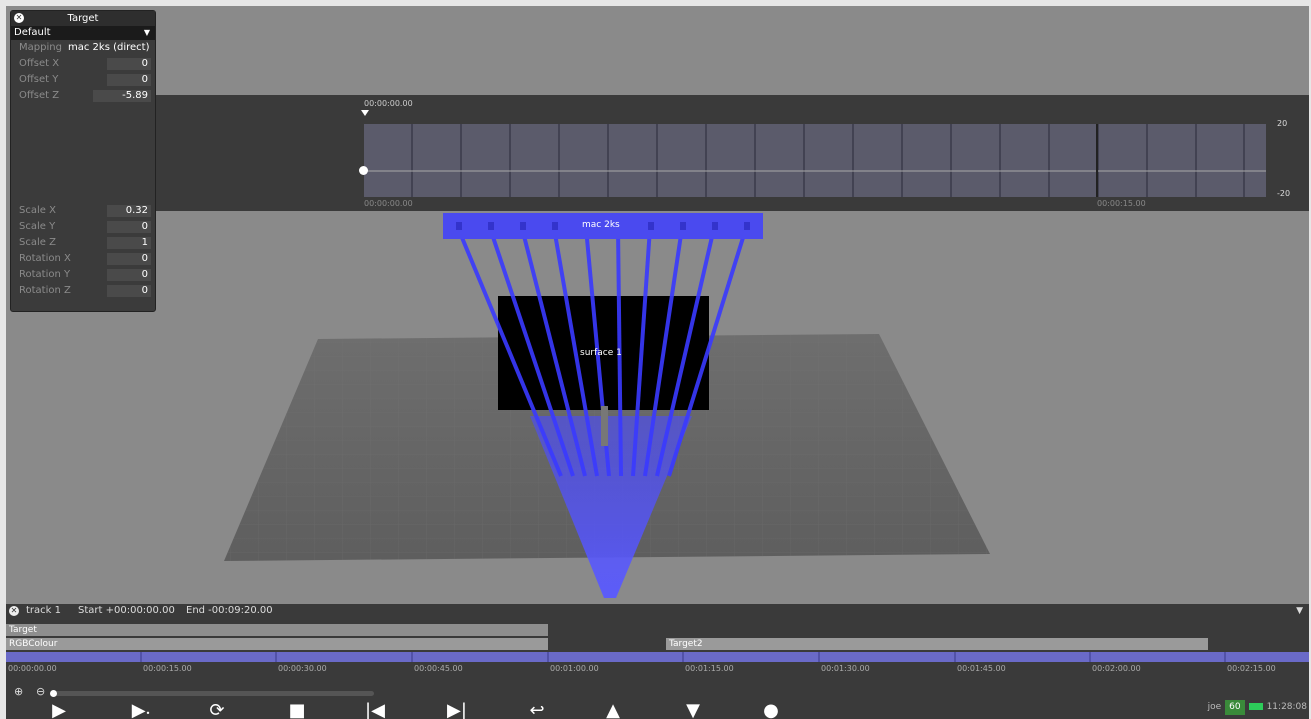  What do you see at coordinates (574, 668) in the screenshot?
I see `ruler-label: 00:01:00.00` at bounding box center [574, 668].